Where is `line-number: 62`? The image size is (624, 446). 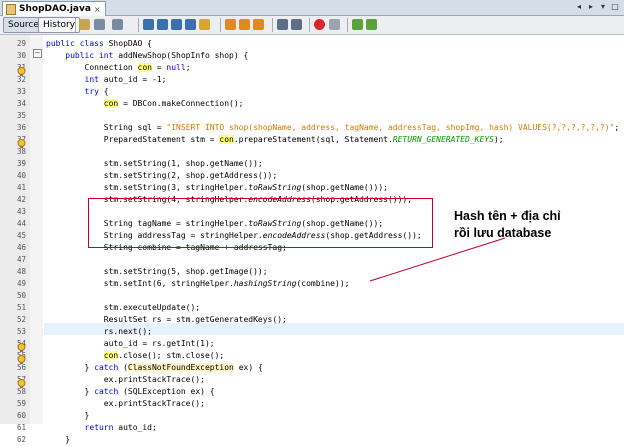
line-number: 62 is located at coordinates (21, 439).